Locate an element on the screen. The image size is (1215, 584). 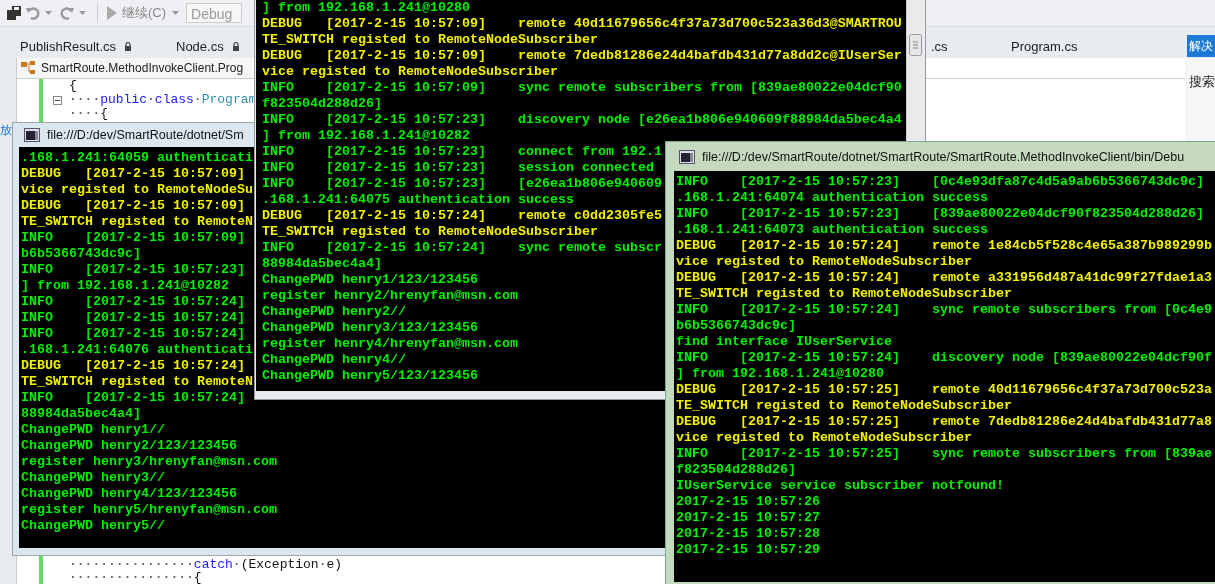
console-line: INFO [2017-2-15 10:57:23] session connected is located at coordinates (458, 168).